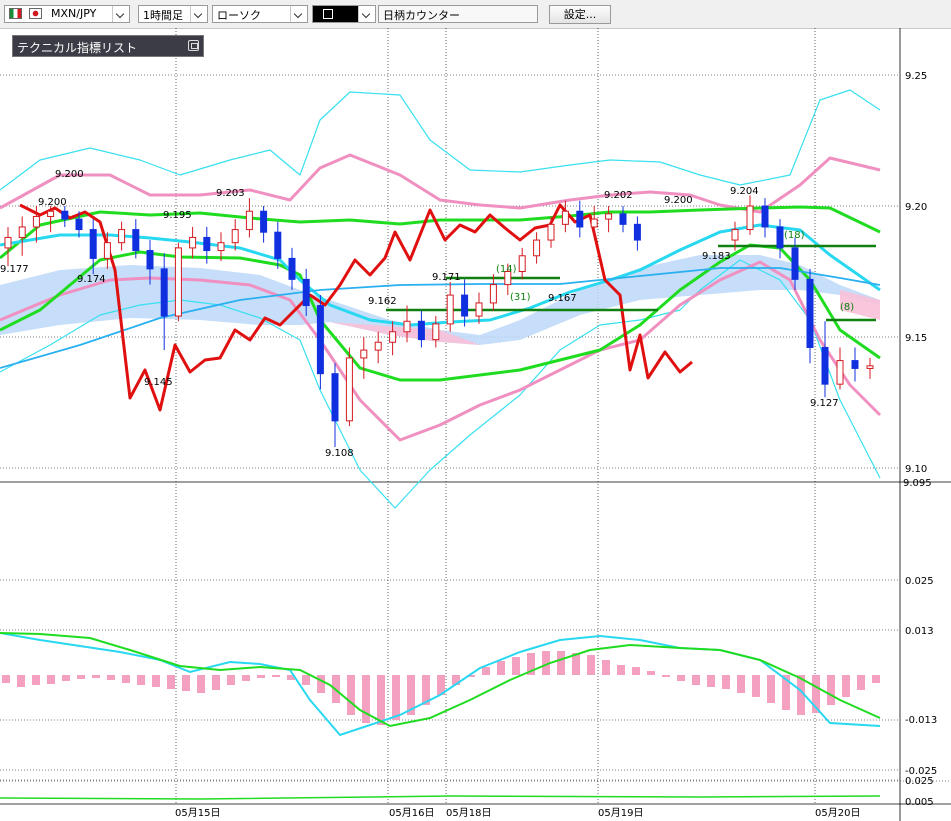  Describe the element at coordinates (193, 45) in the screenshot. I see `restore-icon` at that location.